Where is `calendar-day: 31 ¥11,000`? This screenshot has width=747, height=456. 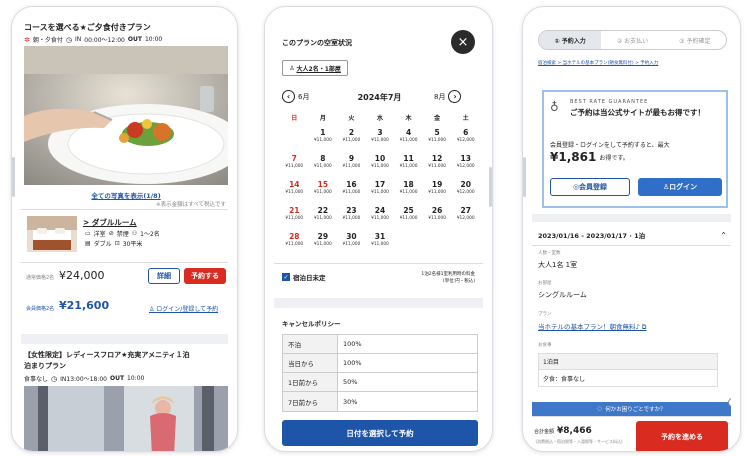 calendar-day: 31 ¥11,000 is located at coordinates (380, 239).